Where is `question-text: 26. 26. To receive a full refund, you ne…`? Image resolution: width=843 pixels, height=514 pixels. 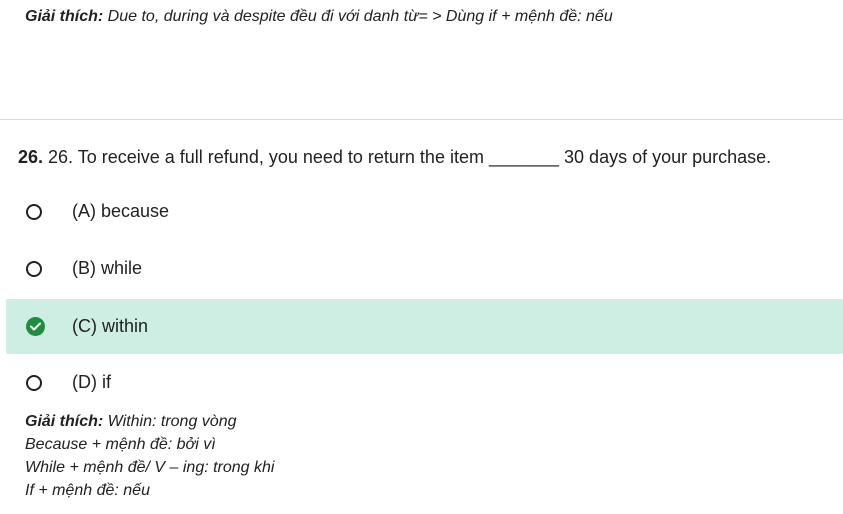
question-text: 26. 26. To receive a full refund, you ne… is located at coordinates (394, 157).